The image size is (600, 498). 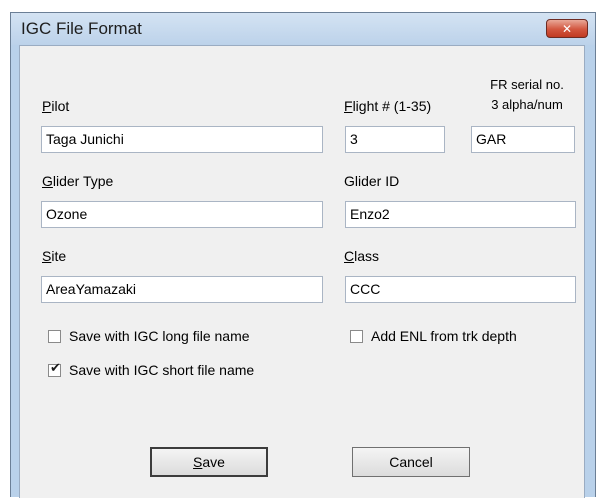 What do you see at coordinates (356, 336) in the screenshot?
I see `add-enl-checkbox` at bounding box center [356, 336].